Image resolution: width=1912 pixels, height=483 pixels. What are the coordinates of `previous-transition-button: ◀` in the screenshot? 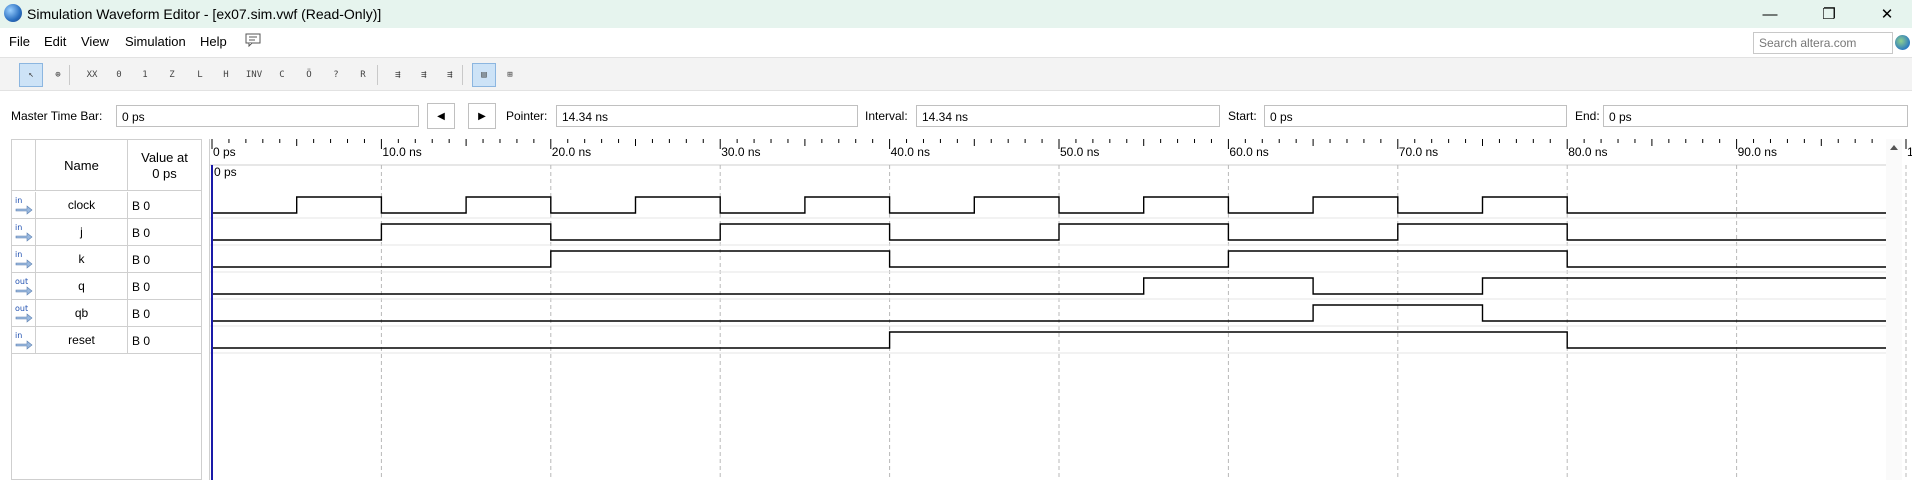 It's located at (441, 116).